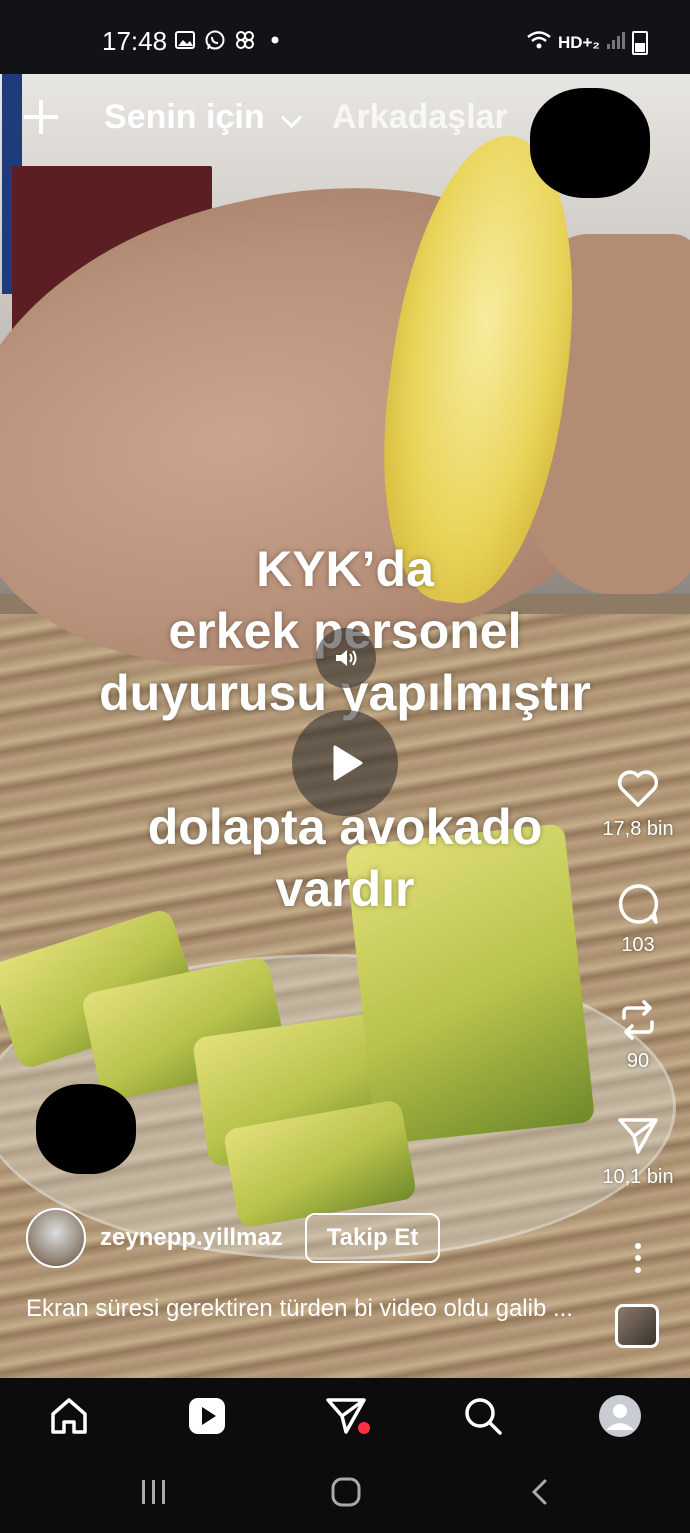  Describe the element at coordinates (154, 1492) in the screenshot. I see `recent-apps-icon` at that location.